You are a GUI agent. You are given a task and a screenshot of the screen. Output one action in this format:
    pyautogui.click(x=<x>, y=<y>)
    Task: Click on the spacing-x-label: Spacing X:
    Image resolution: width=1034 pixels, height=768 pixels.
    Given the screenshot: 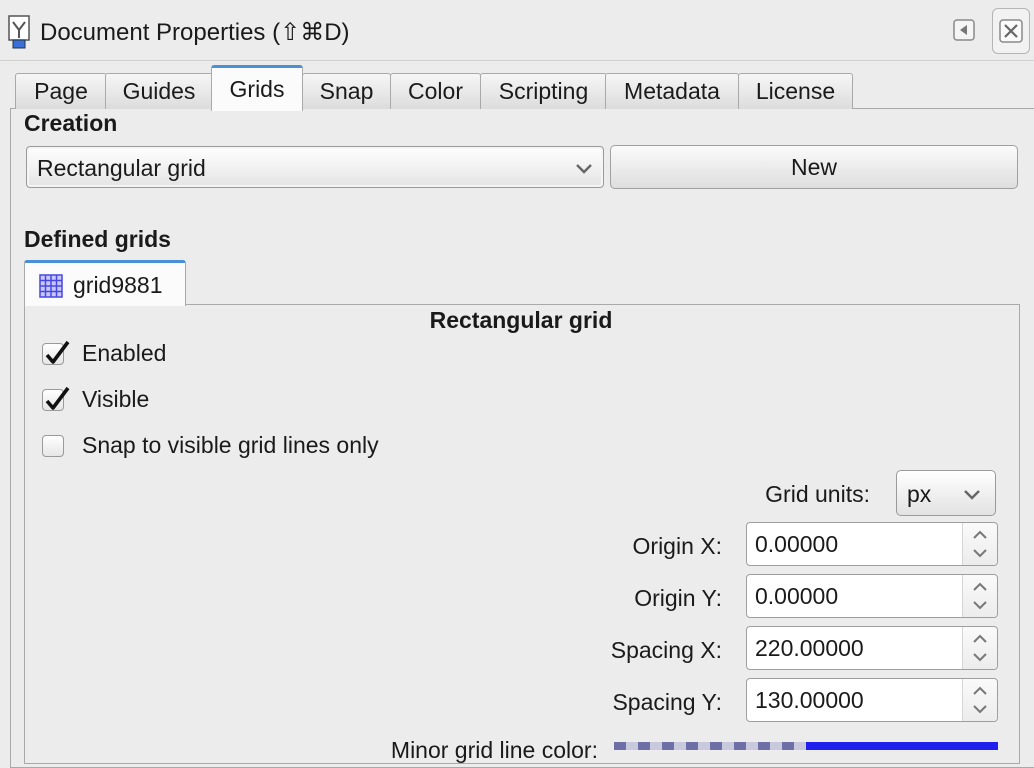 What is the action you would take?
    pyautogui.click(x=666, y=650)
    